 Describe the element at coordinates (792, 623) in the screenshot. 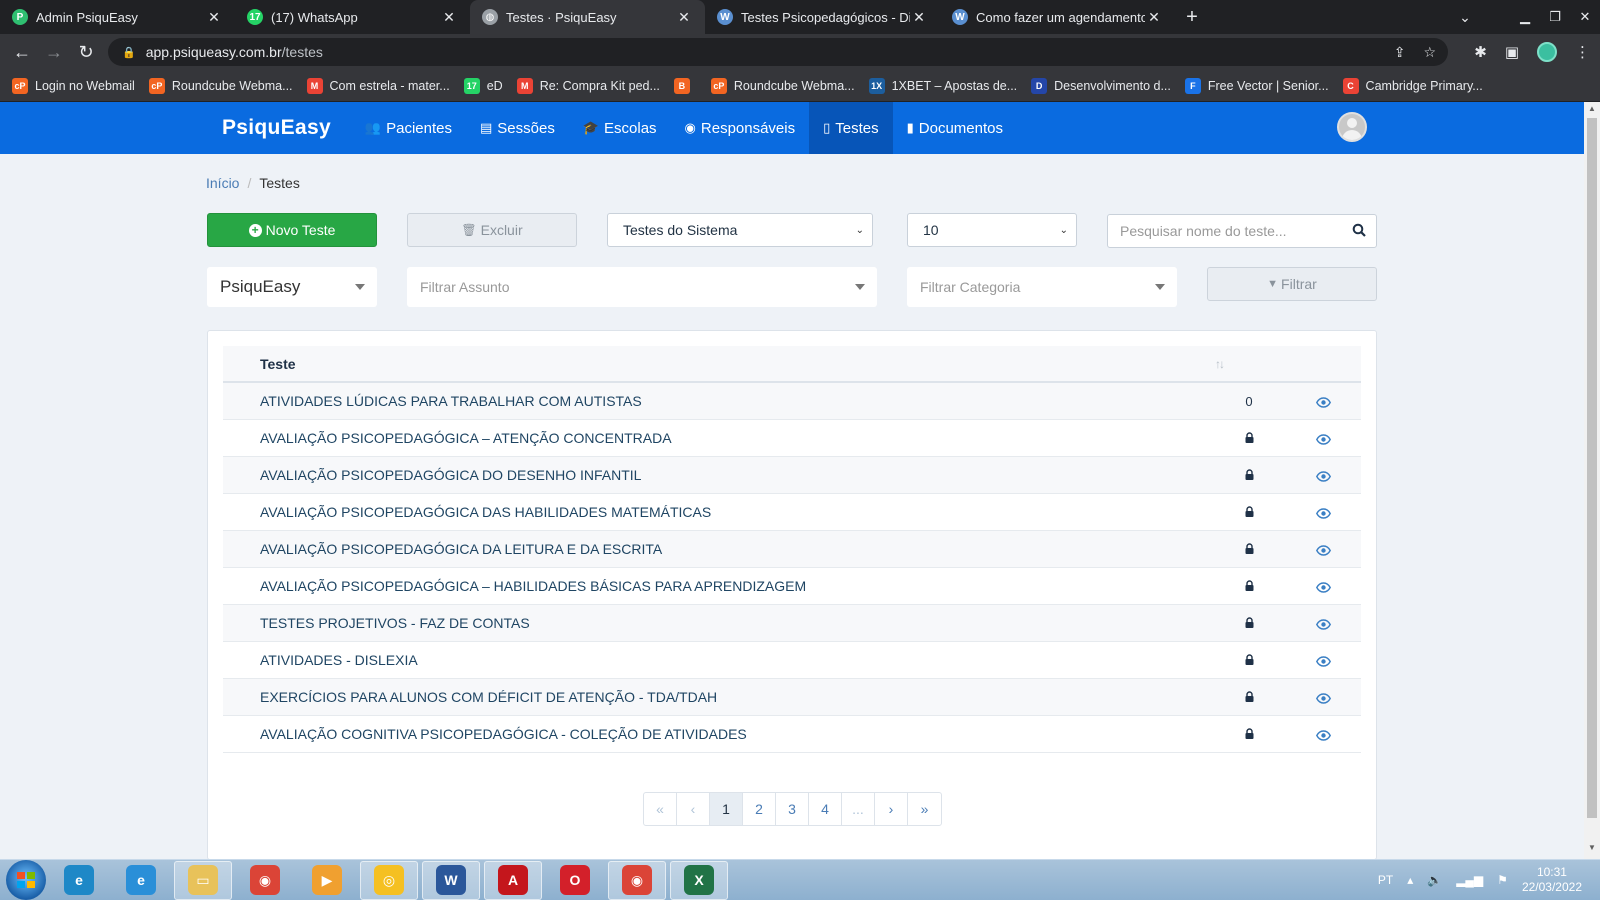

I see `table-row: TESTES PROJETIVOS - FAZ DE CONTAS` at that location.